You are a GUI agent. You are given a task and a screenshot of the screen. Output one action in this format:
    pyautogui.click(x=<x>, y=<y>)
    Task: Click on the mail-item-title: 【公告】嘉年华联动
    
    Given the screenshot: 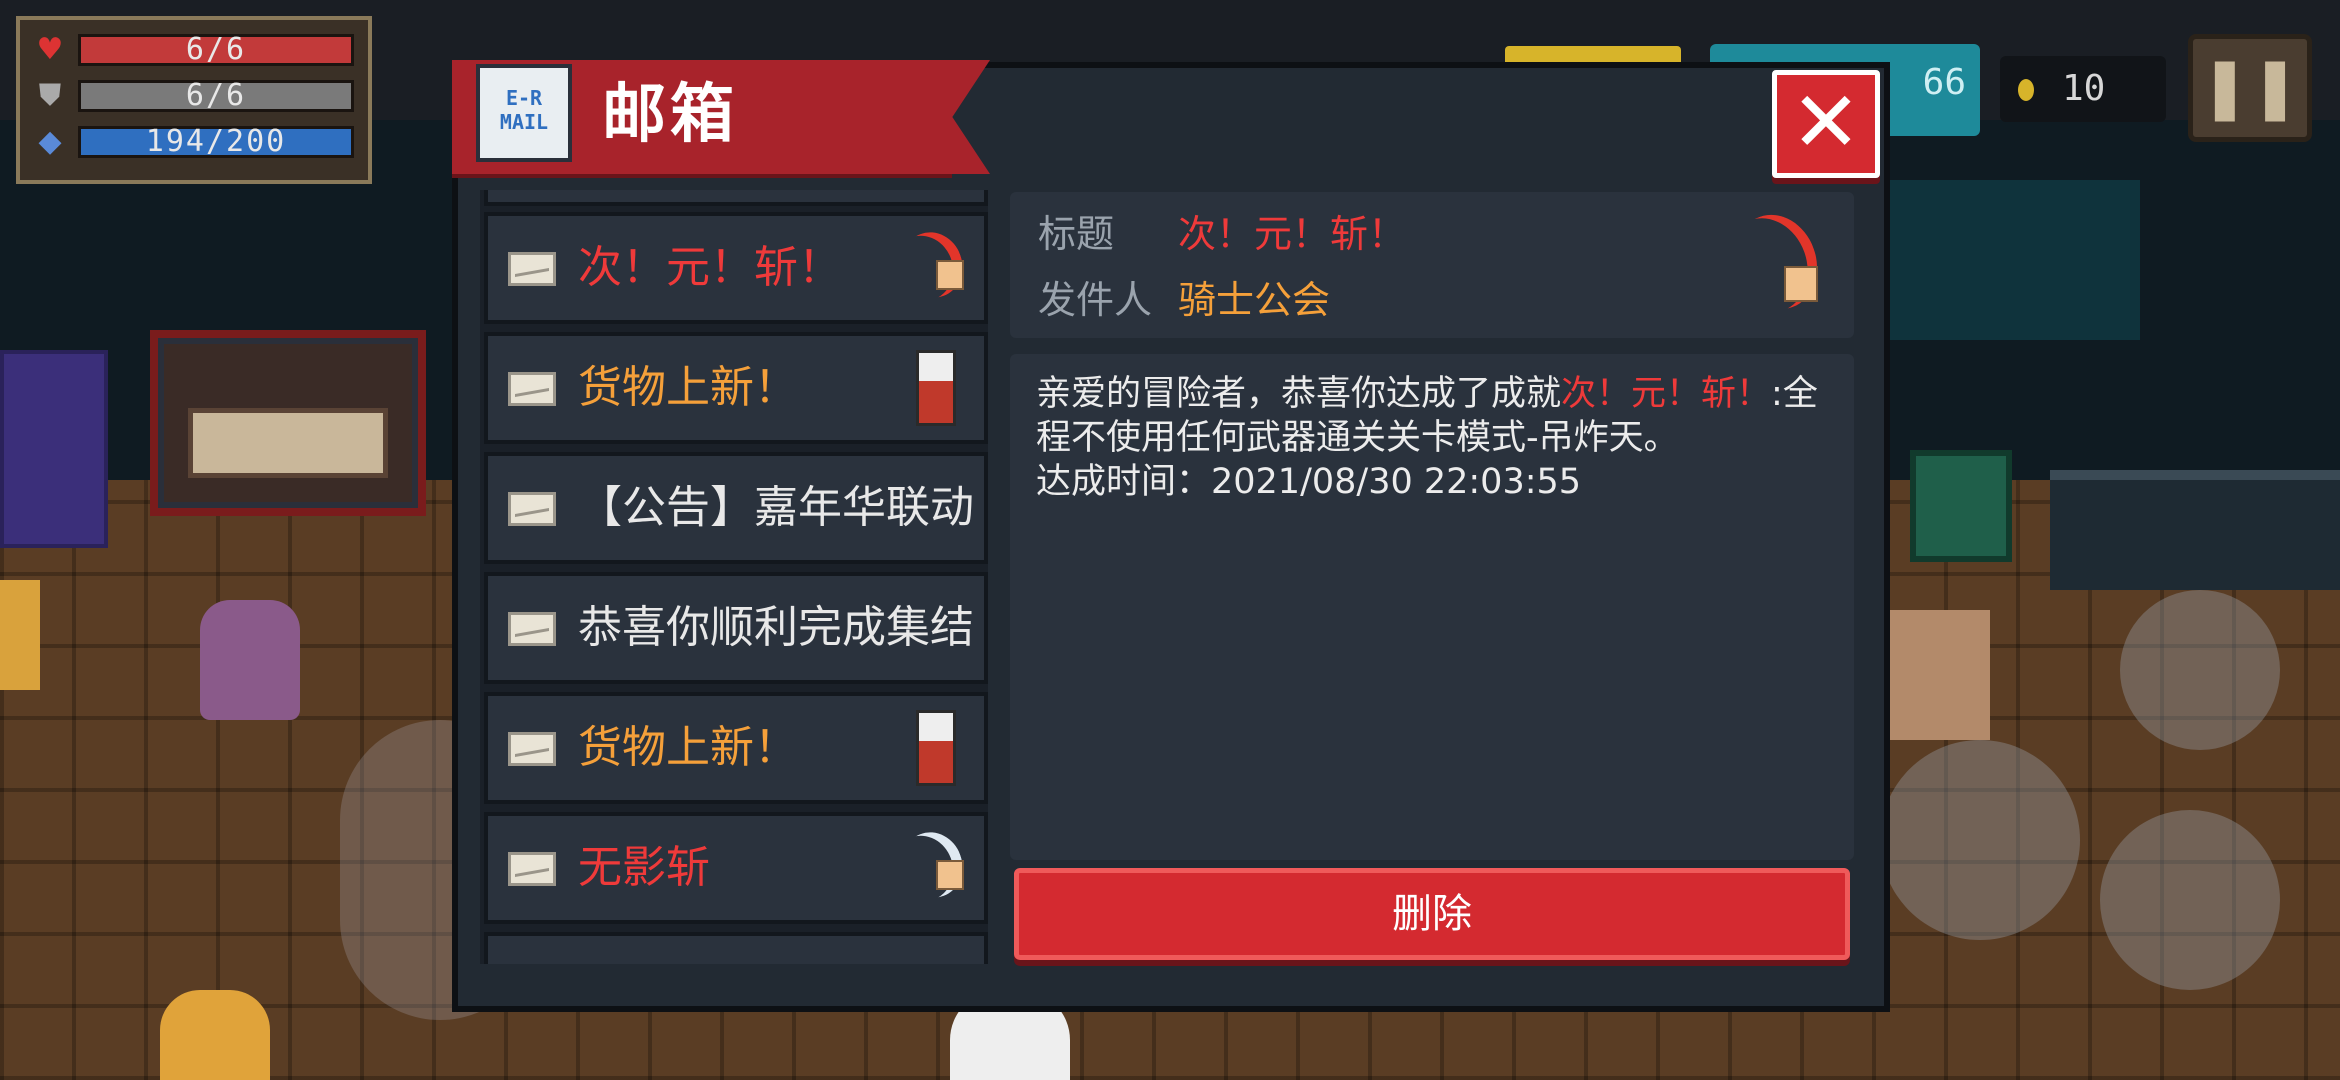 What is the action you would take?
    pyautogui.click(x=776, y=507)
    